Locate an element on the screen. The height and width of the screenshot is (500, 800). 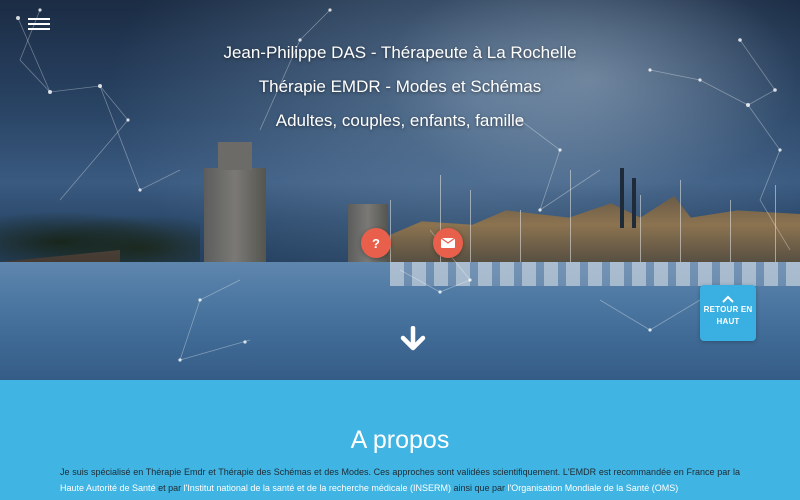
about-text-3: ainsi que par is located at coordinates (479, 488).